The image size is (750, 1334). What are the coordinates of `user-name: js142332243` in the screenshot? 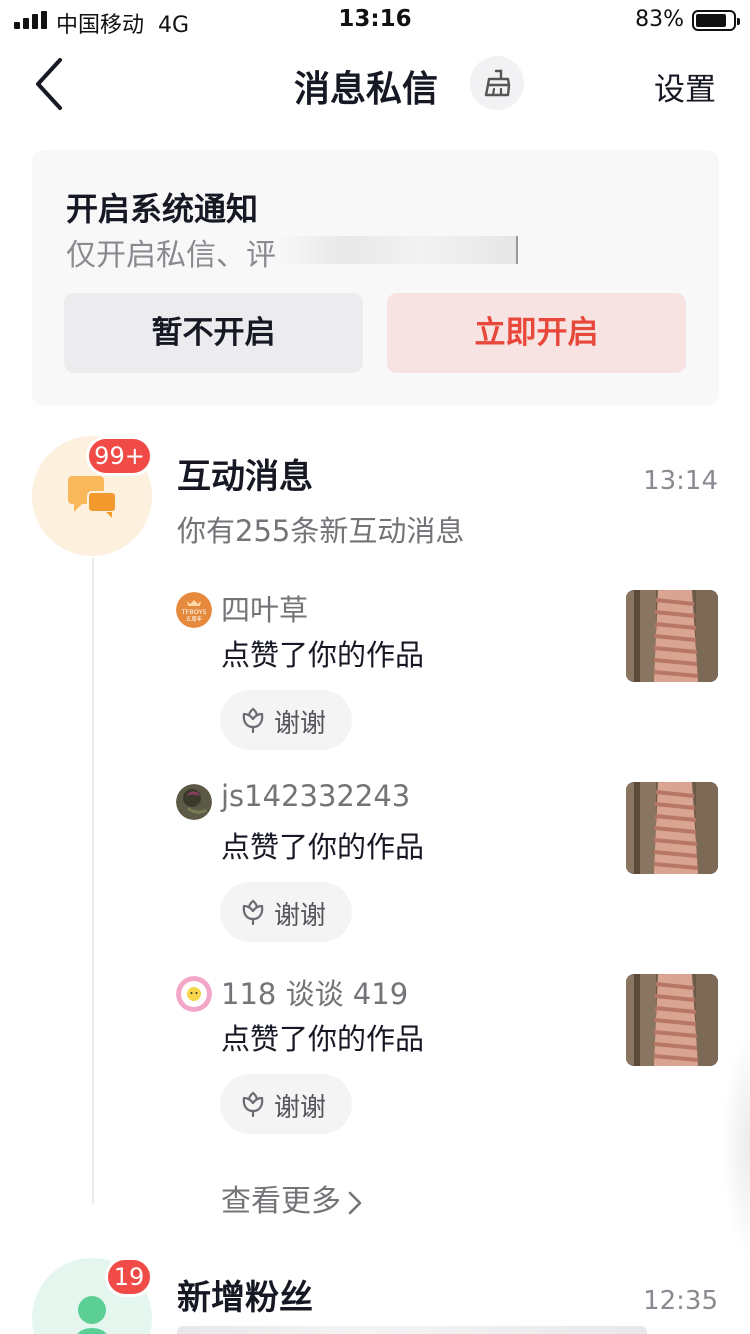 It's located at (315, 796).